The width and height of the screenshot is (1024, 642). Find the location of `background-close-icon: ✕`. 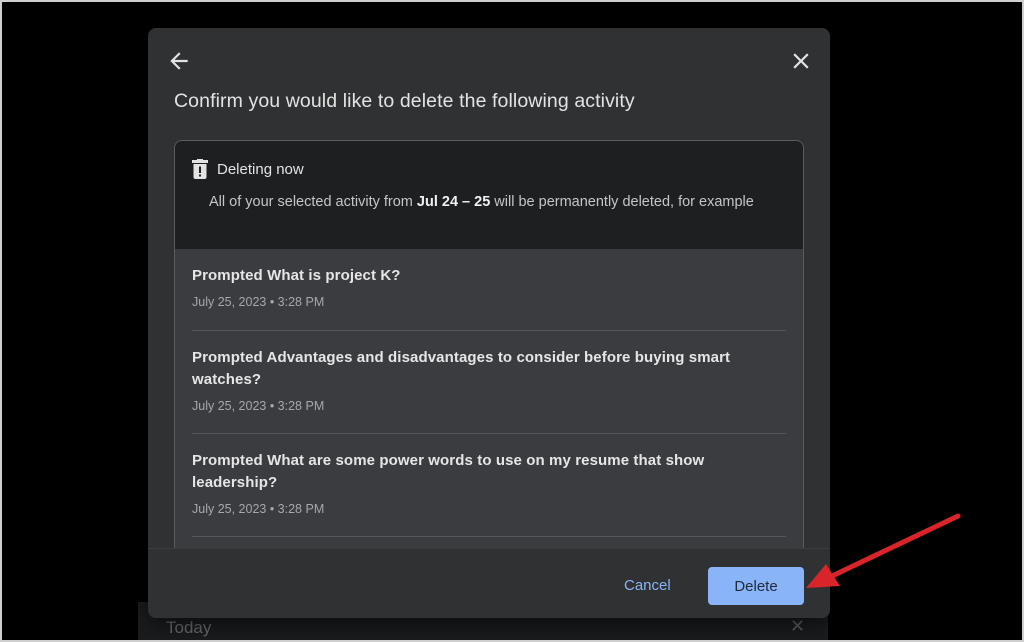

background-close-icon: ✕ is located at coordinates (798, 626).